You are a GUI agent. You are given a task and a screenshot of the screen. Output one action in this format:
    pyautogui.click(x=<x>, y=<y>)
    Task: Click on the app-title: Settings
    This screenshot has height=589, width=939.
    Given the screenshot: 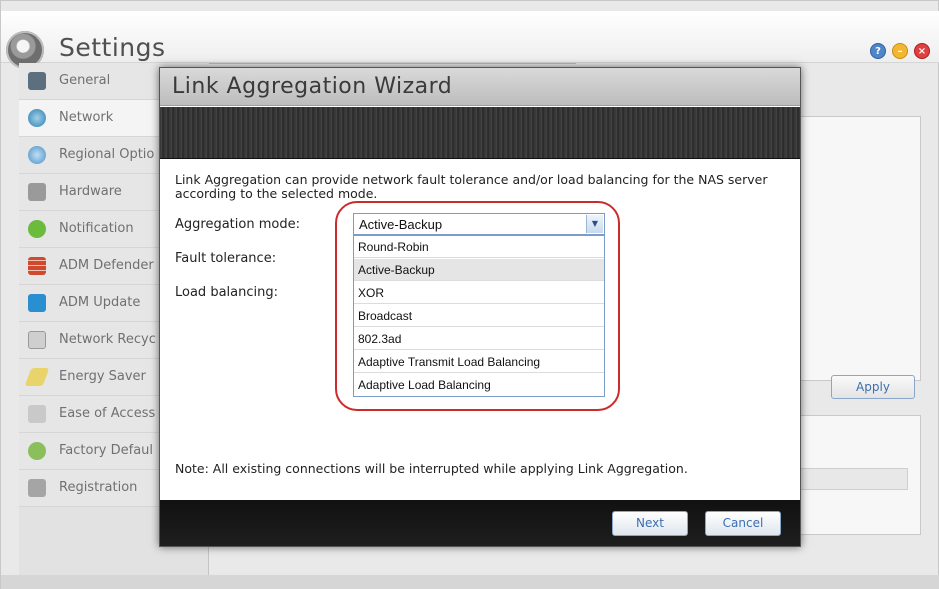 What is the action you would take?
    pyautogui.click(x=112, y=47)
    